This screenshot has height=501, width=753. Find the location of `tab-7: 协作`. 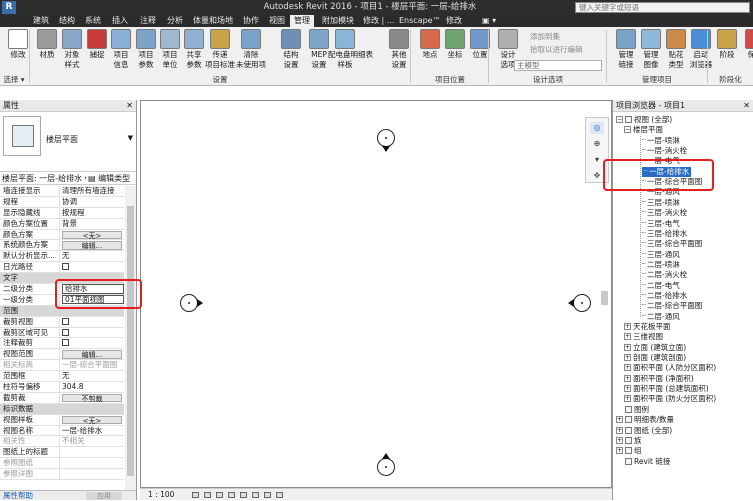

tab-7: 协作 is located at coordinates (251, 21).